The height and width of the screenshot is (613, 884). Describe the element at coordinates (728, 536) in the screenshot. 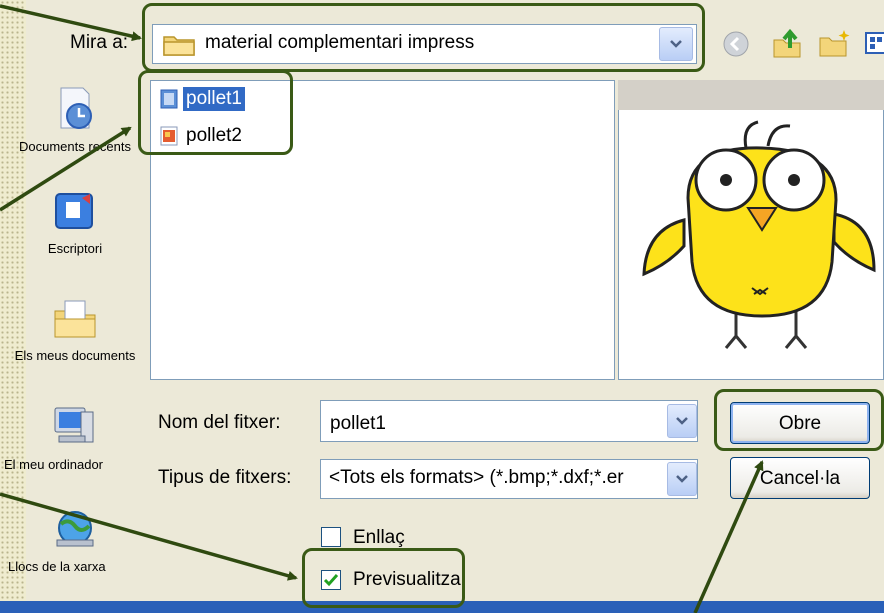

I see `arrow-to-cancel` at that location.